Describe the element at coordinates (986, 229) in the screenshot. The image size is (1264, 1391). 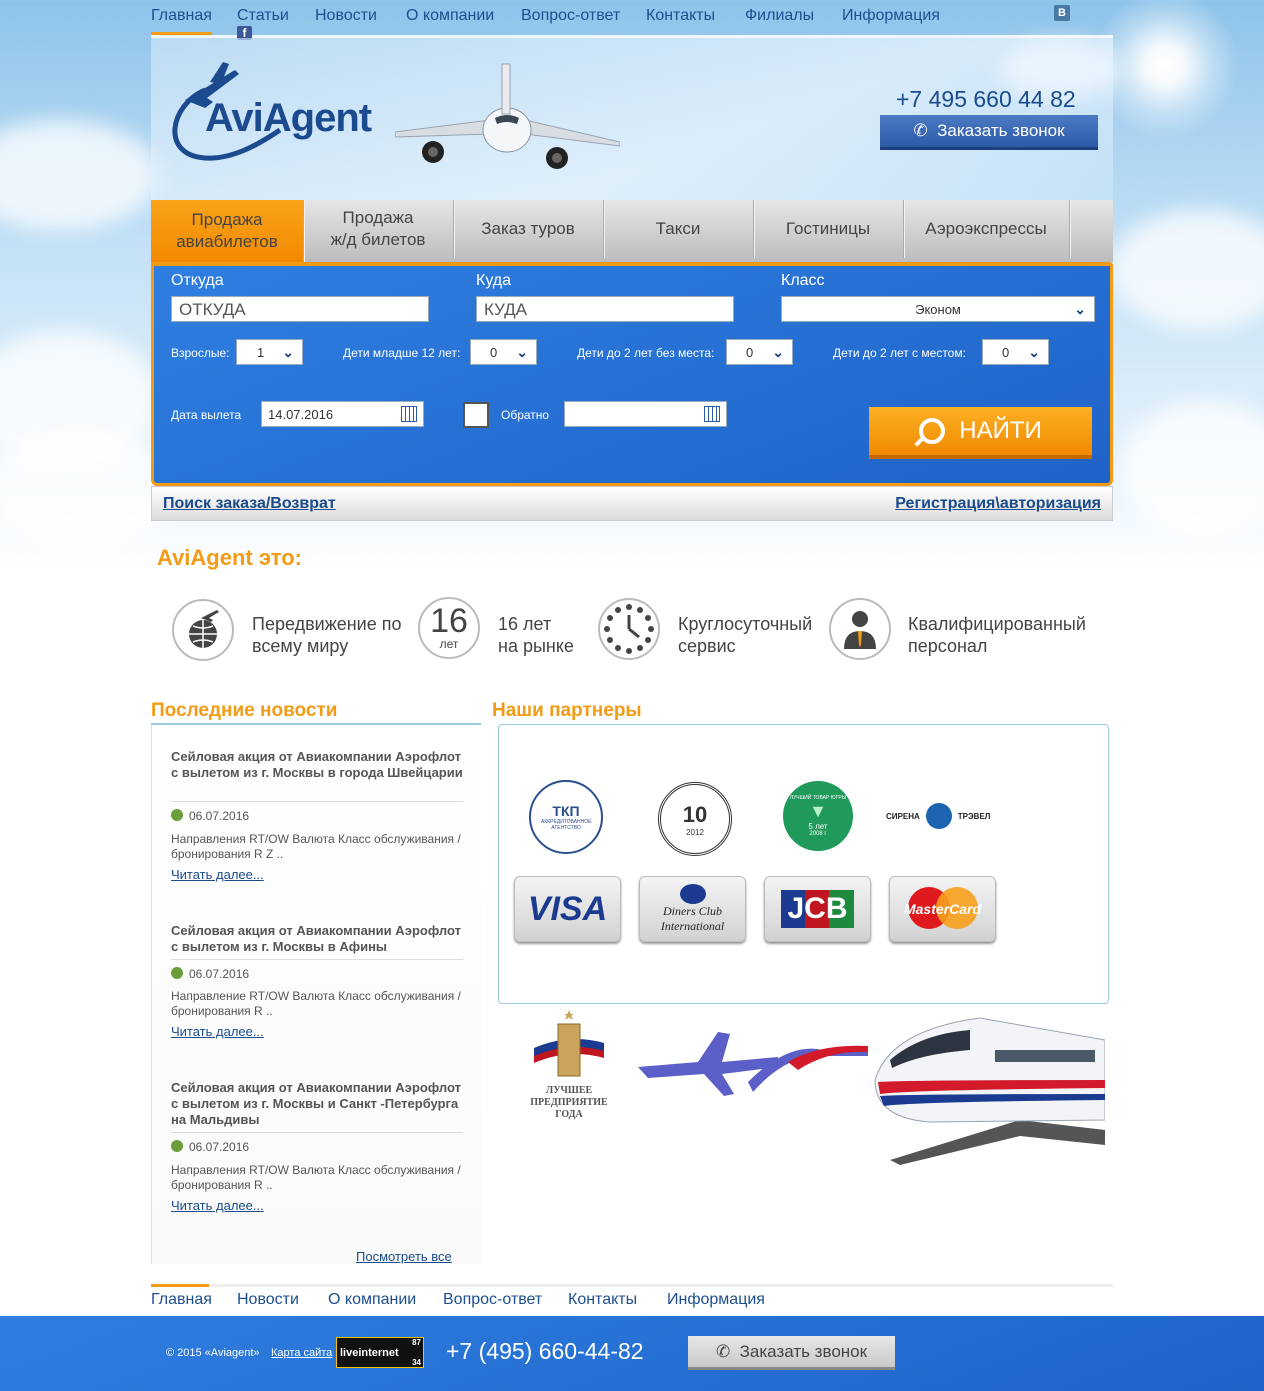
I see `tab-aeroexpress: Аэроэкспрессы` at that location.